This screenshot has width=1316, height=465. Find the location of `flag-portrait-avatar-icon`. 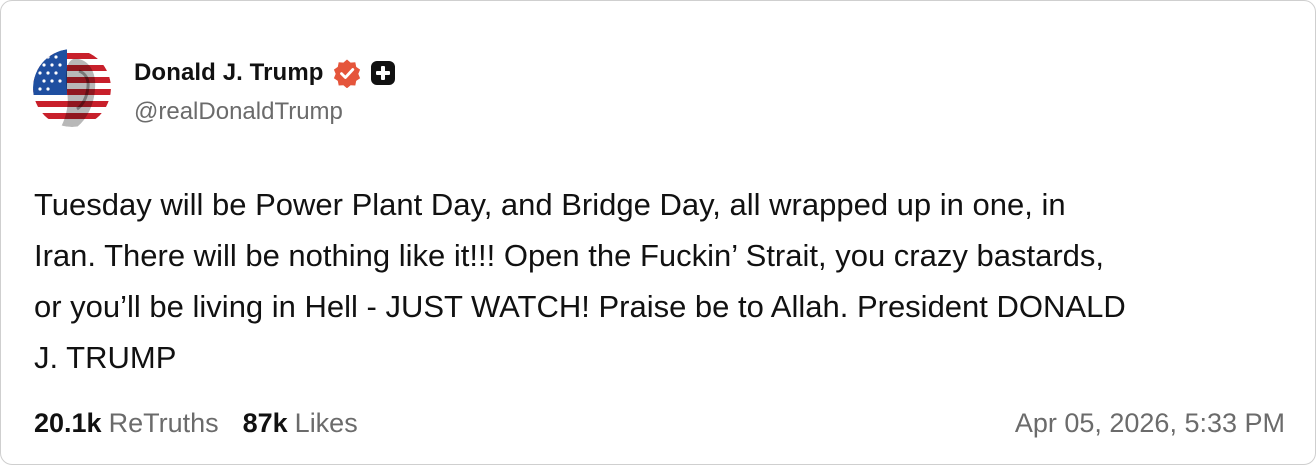

flag-portrait-avatar-icon is located at coordinates (72, 88).